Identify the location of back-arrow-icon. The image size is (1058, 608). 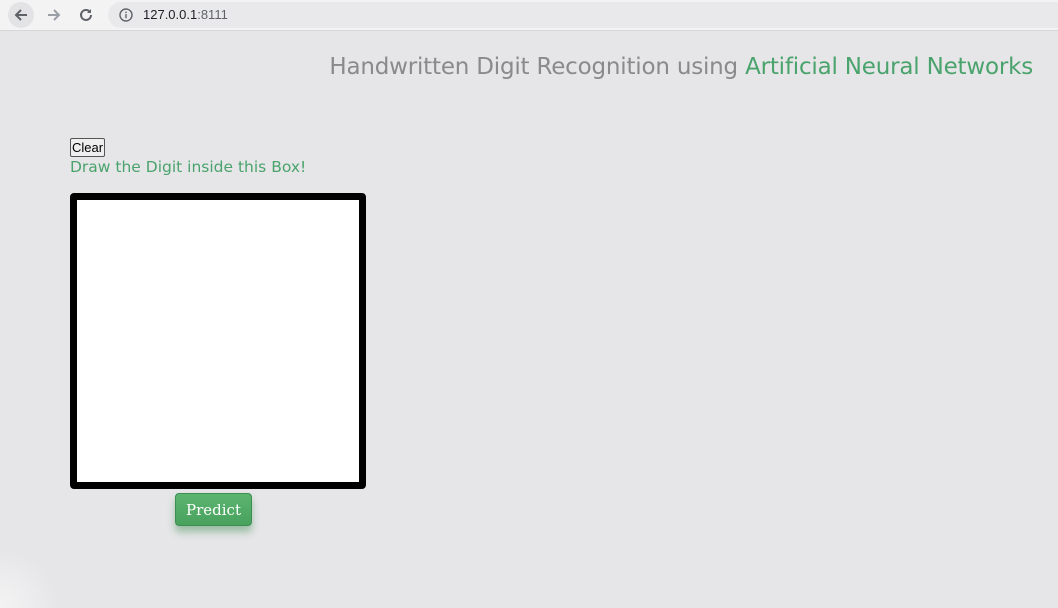
(20, 15).